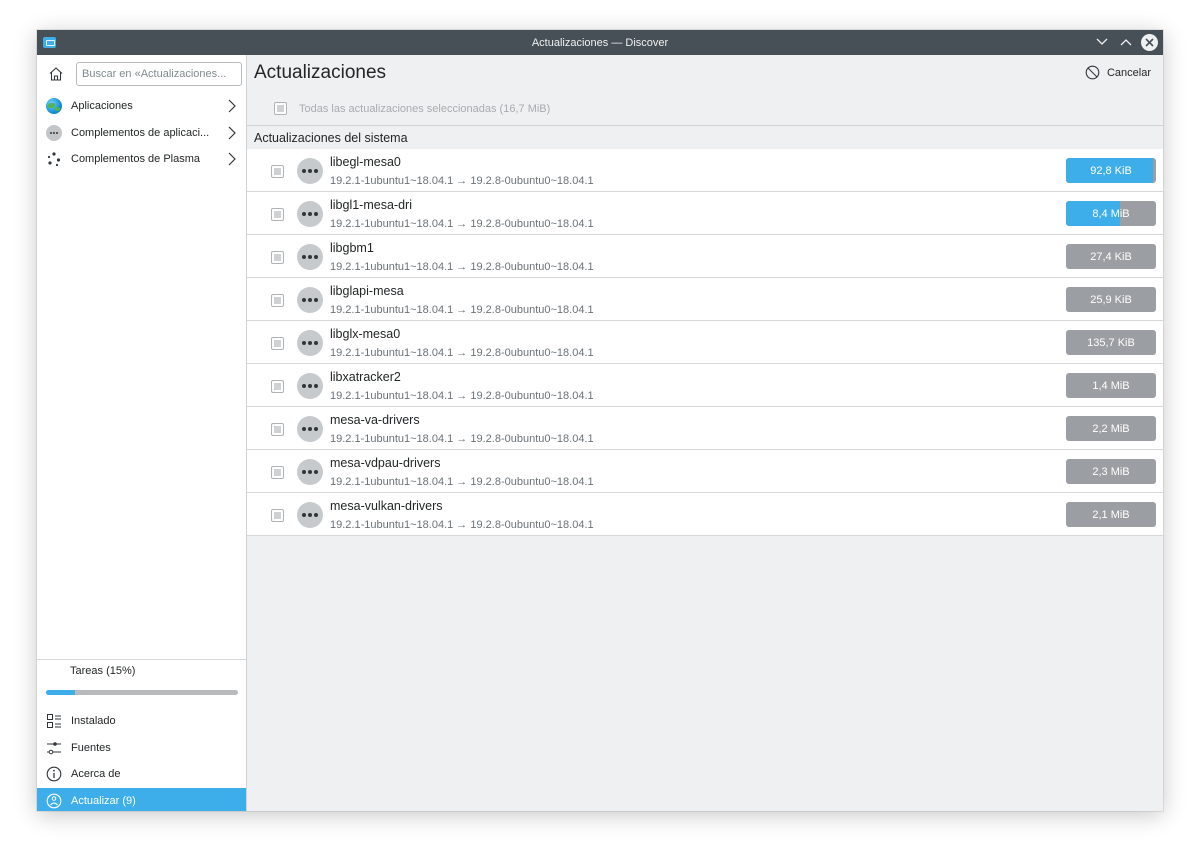  Describe the element at coordinates (159, 74) in the screenshot. I see `search-input` at that location.